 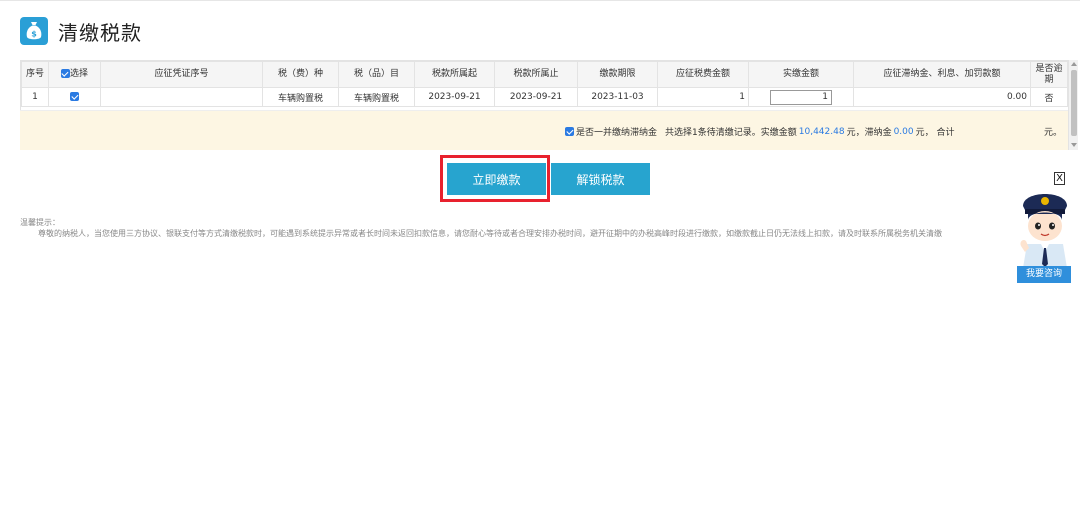 What do you see at coordinates (703, 97) in the screenshot?
I see `cell-tax-amount: 1` at bounding box center [703, 97].